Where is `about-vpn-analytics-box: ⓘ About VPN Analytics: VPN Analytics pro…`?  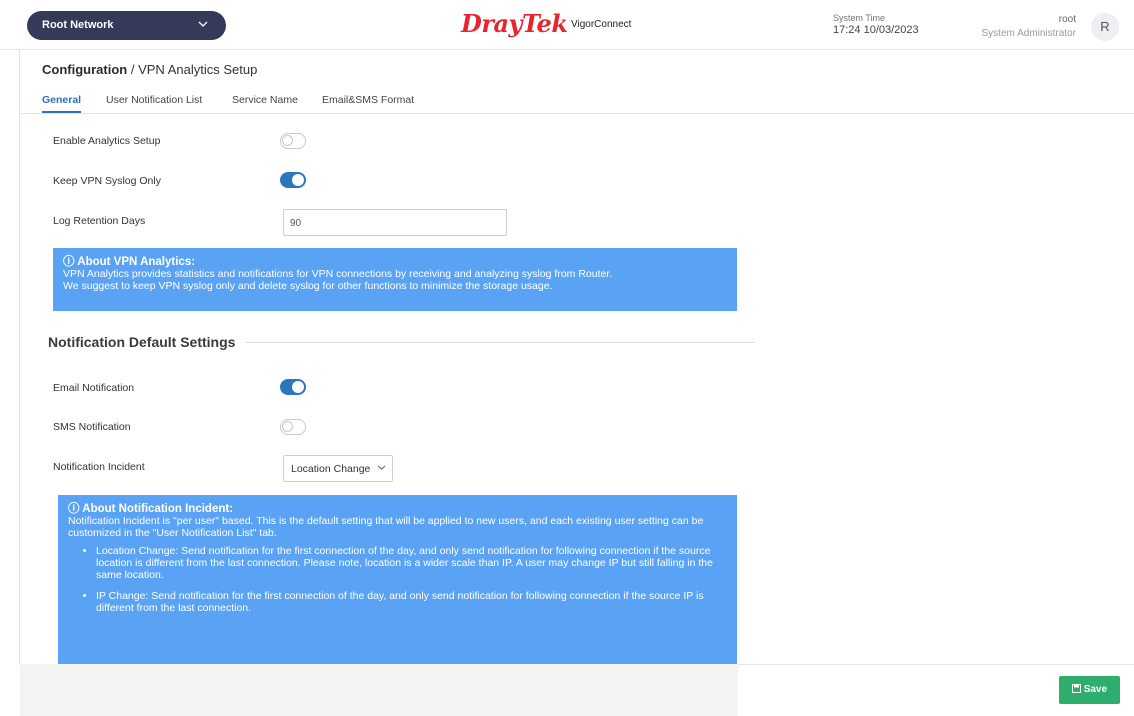 about-vpn-analytics-box: ⓘ About VPN Analytics: VPN Analytics pro… is located at coordinates (395, 279).